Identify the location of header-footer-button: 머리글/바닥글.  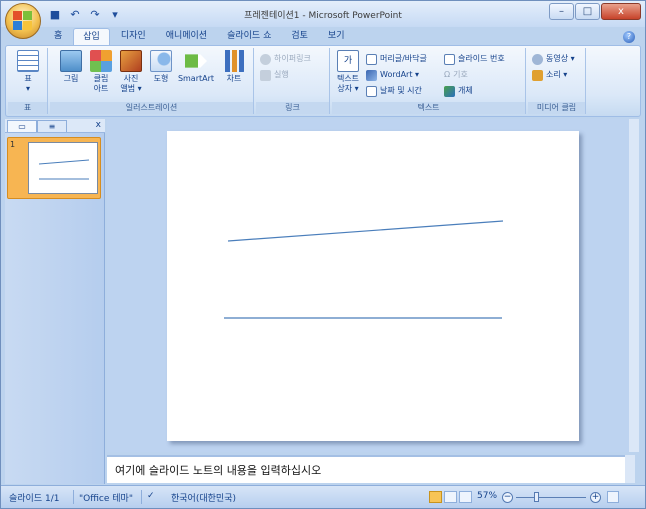
(396, 59).